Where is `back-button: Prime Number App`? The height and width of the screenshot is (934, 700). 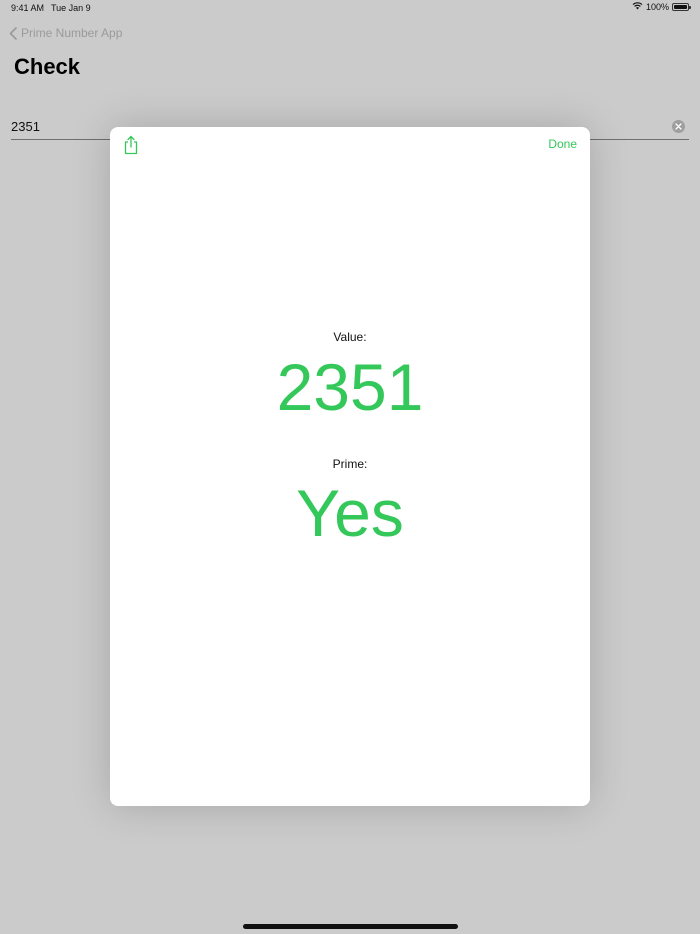
back-button: Prime Number App is located at coordinates (65, 33).